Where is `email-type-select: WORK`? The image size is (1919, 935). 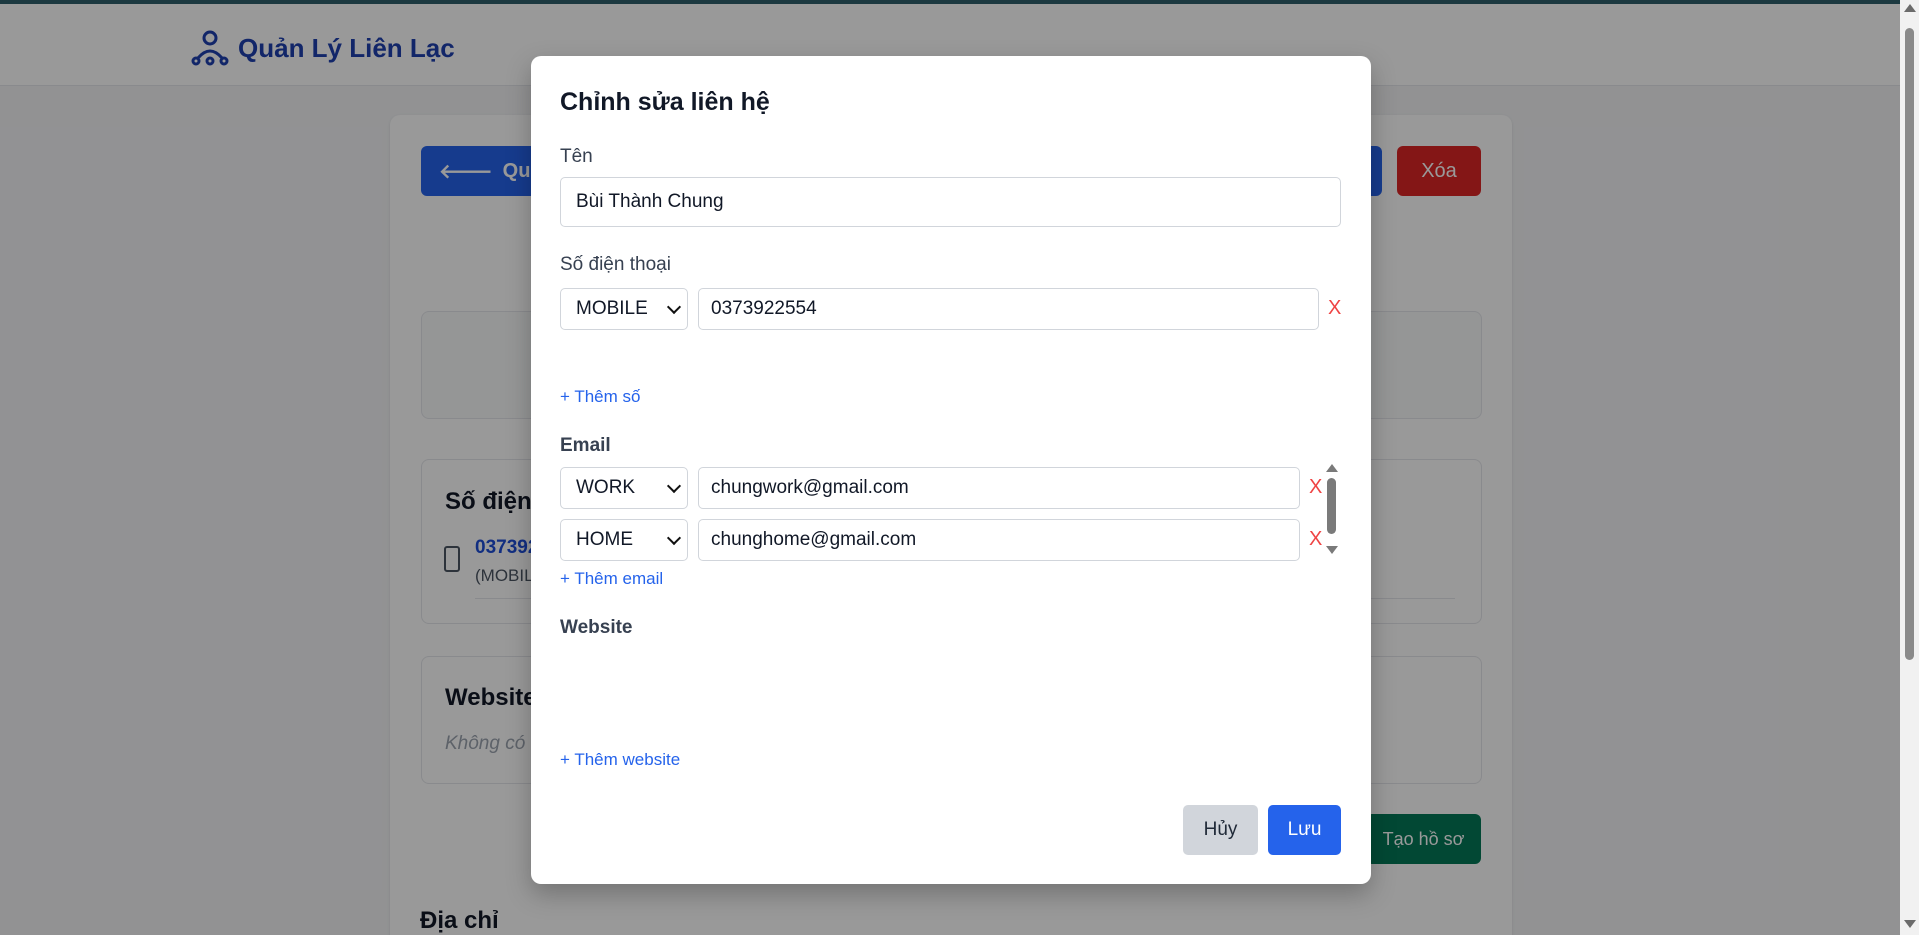
email-type-select: WORK is located at coordinates (624, 488).